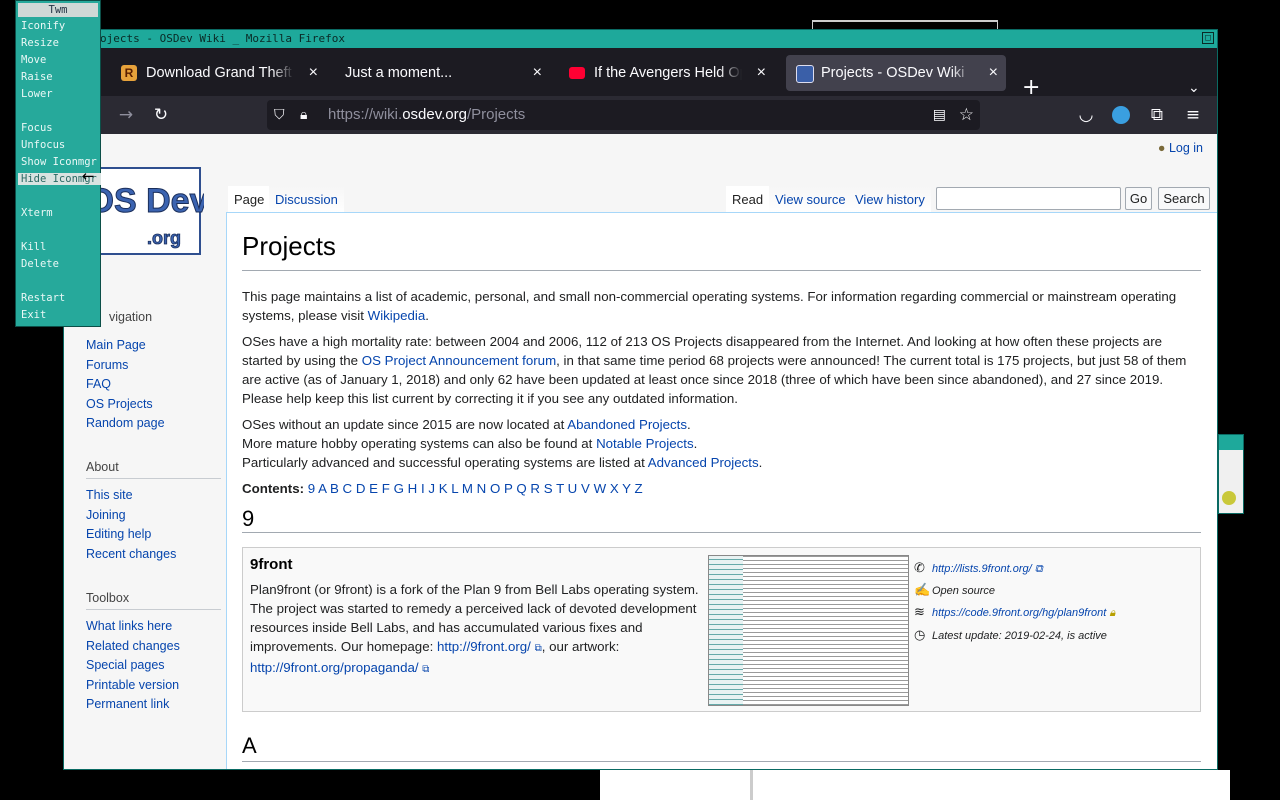 The height and width of the screenshot is (800, 1280). I want to click on contents-link-w: W, so click(600, 488).